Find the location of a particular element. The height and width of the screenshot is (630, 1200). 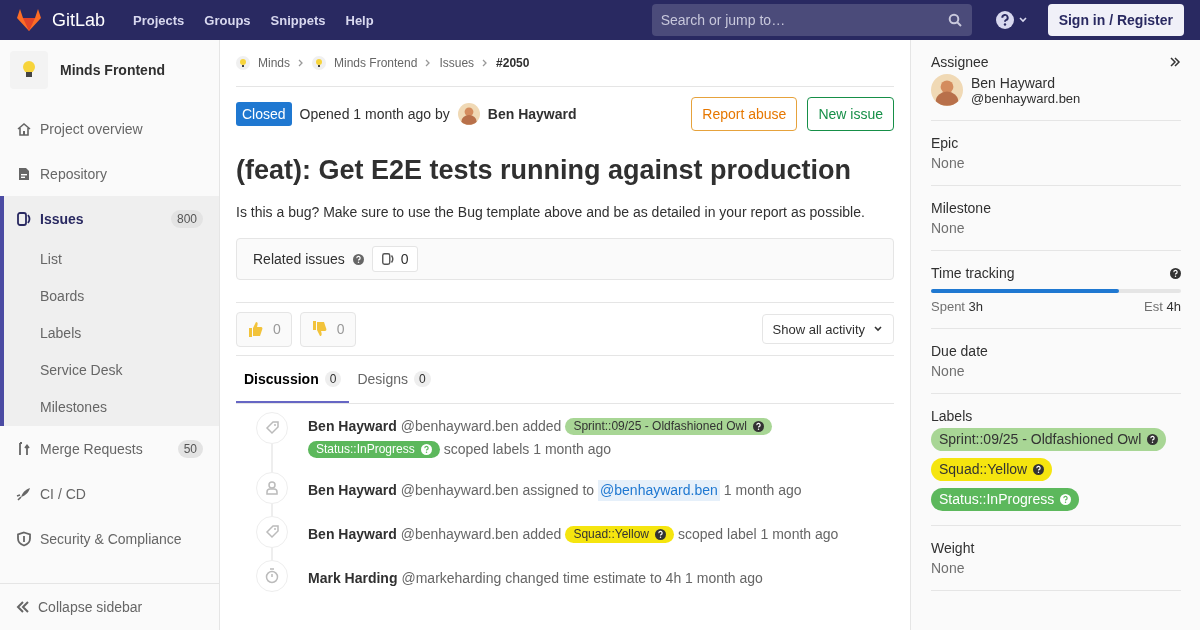

thumbs-down-icon is located at coordinates (318, 329).